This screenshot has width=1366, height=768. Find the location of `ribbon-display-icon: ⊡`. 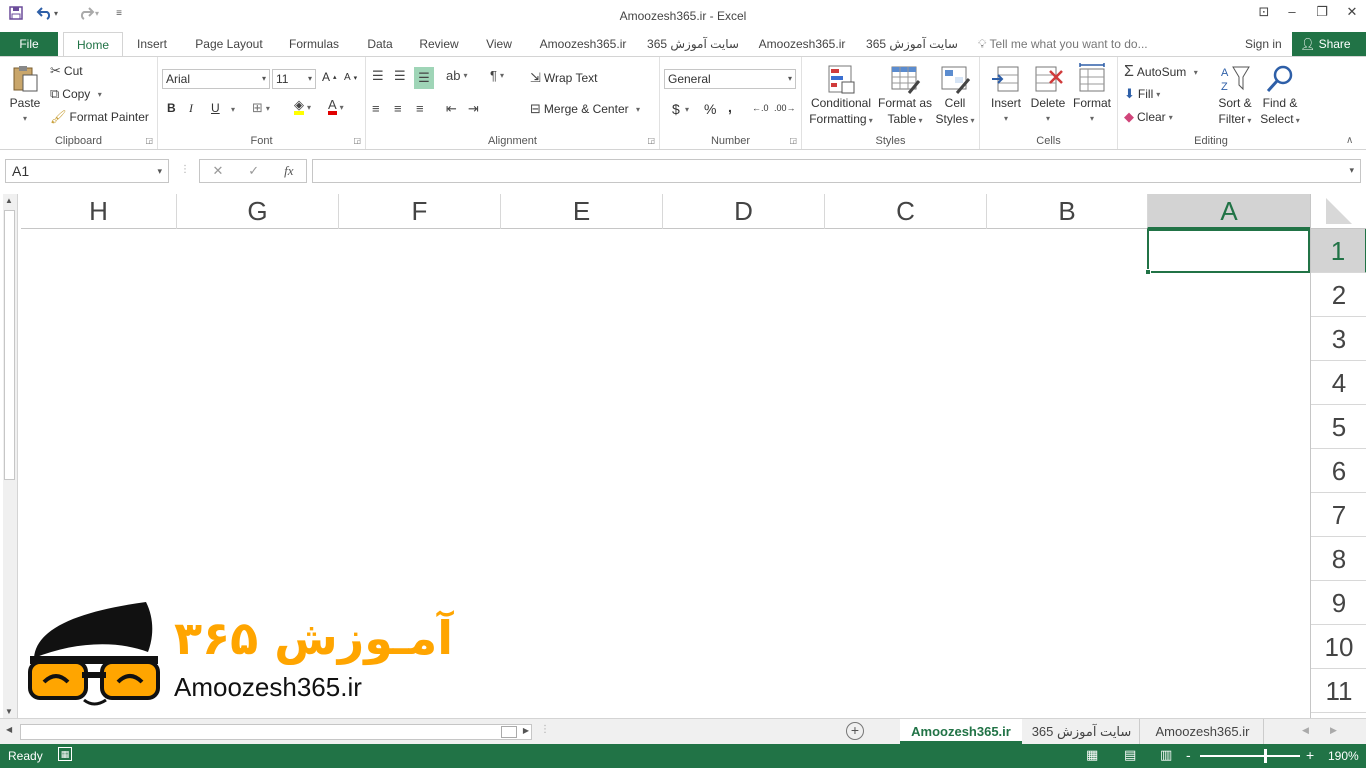

ribbon-display-icon: ⊡ is located at coordinates (1264, 12).